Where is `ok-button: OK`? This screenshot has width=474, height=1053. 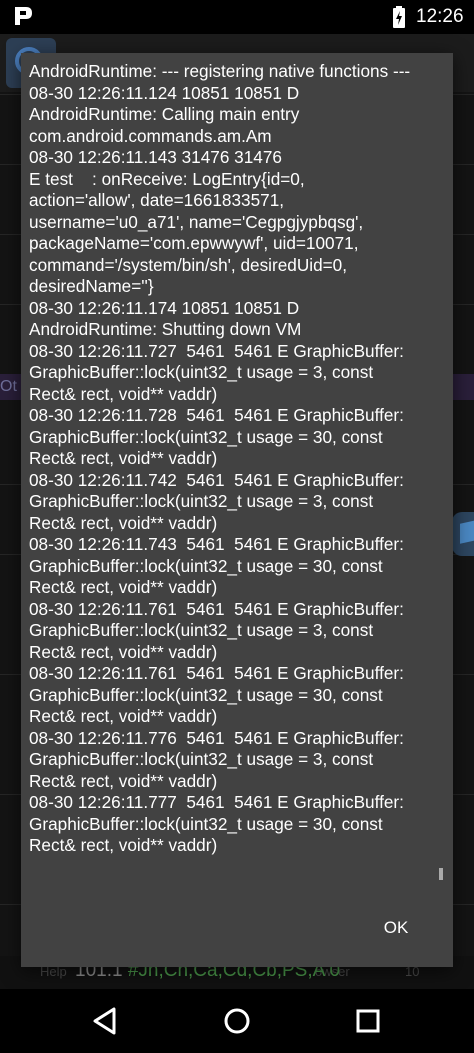 ok-button: OK is located at coordinates (396, 928).